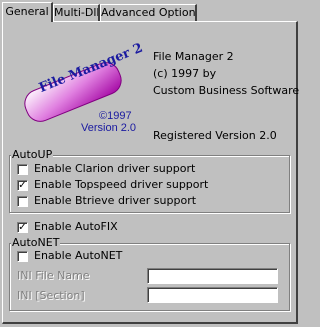  I want to click on btrieve-checkbox-label: Enable Btrieve driver support, so click(115, 200).